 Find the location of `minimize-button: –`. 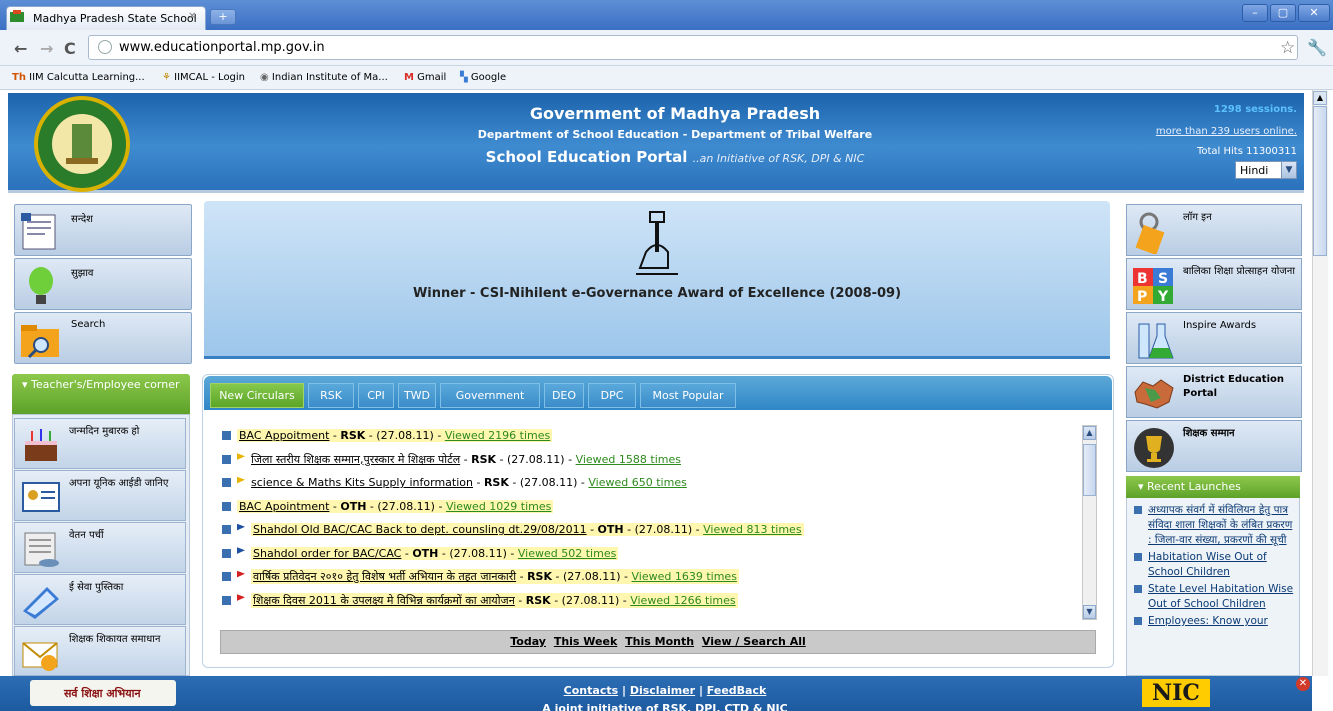

minimize-button: – is located at coordinates (1255, 13).